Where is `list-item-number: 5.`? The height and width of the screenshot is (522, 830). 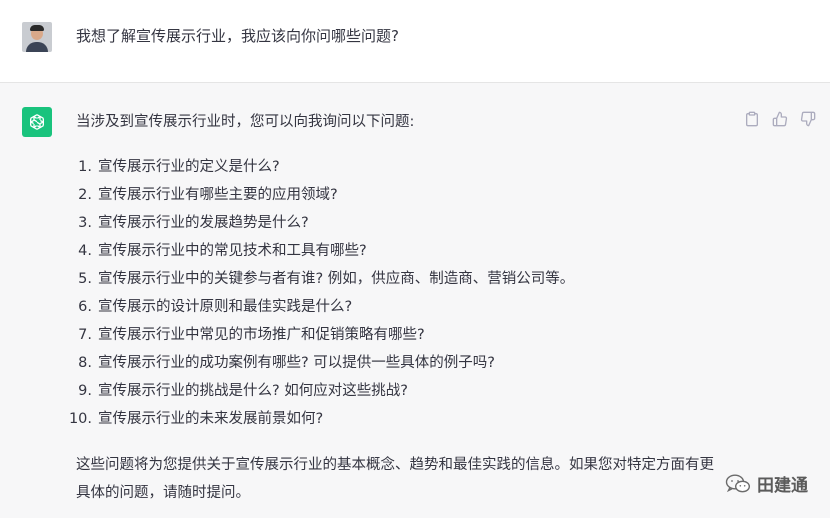
list-item-number: 5. is located at coordinates (85, 279).